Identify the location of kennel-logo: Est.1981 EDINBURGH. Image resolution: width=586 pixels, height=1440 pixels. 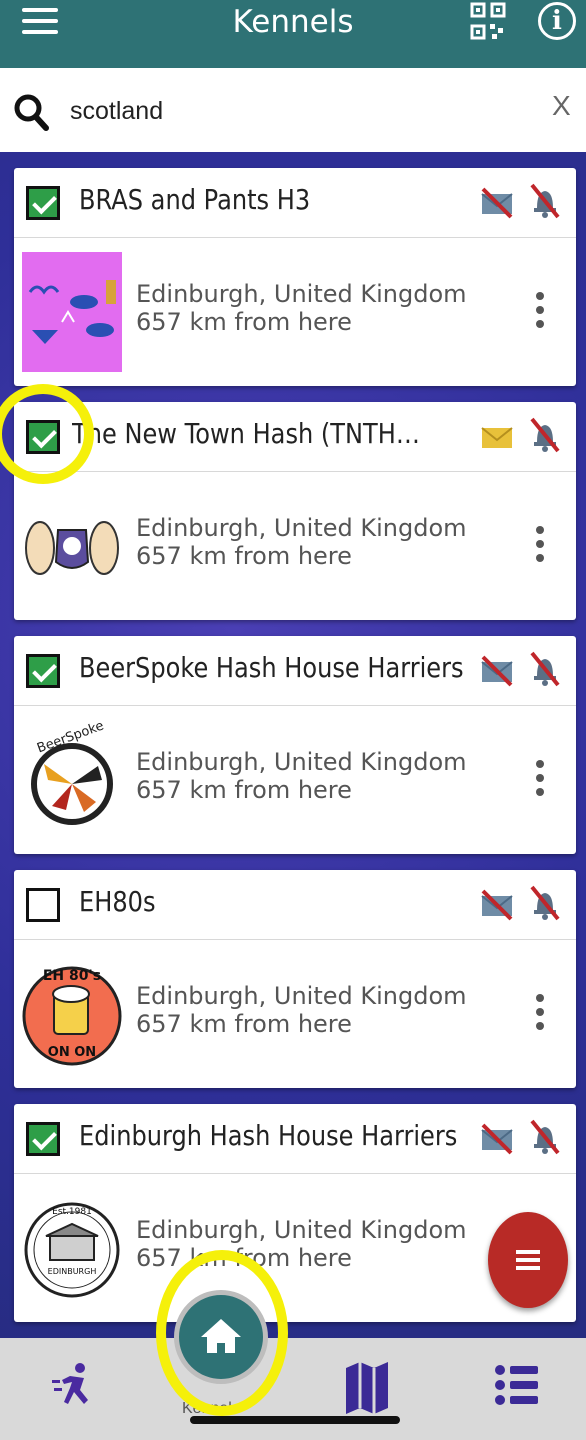
(72, 1248).